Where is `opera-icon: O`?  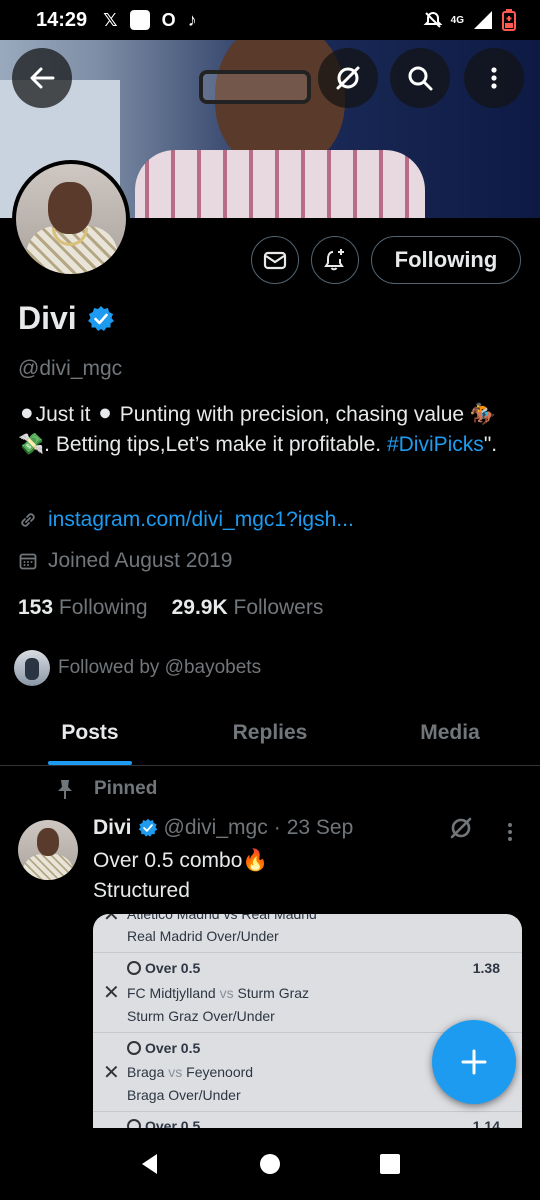 opera-icon: O is located at coordinates (168, 20).